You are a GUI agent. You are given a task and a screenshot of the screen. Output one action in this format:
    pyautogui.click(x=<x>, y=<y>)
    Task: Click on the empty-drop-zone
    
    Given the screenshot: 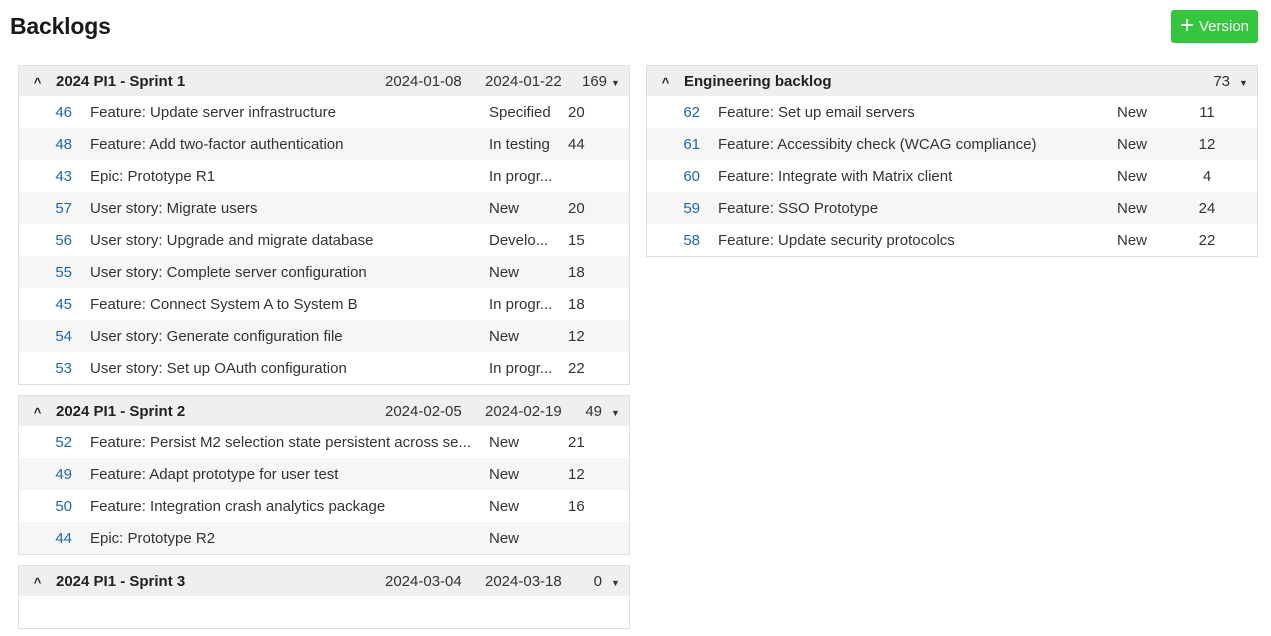 What is the action you would take?
    pyautogui.click(x=324, y=612)
    